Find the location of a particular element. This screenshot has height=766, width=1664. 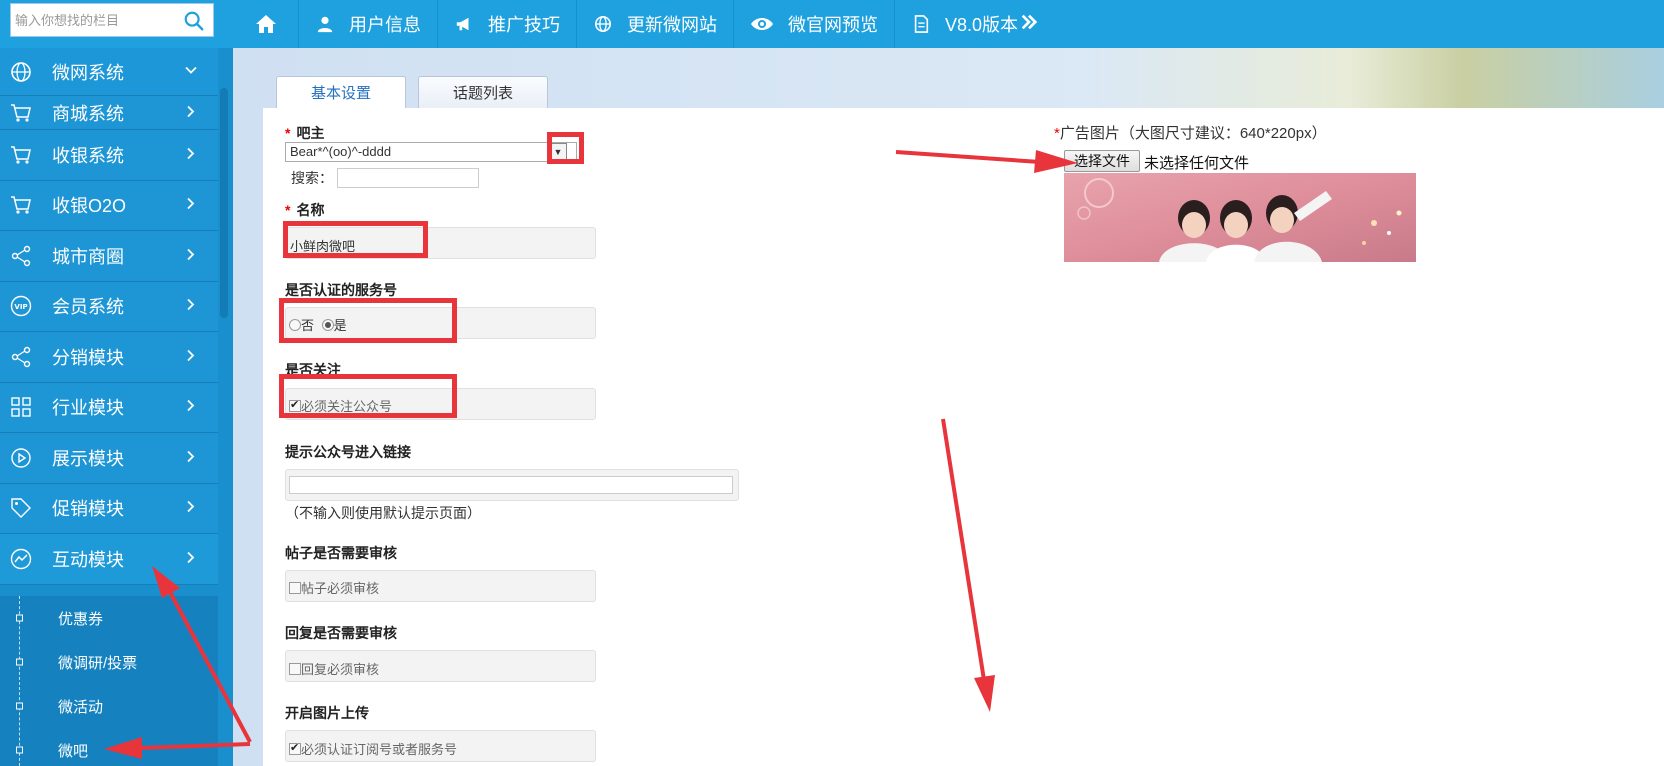

sidebar-item-distribution: 分销模块 is located at coordinates (109, 357).